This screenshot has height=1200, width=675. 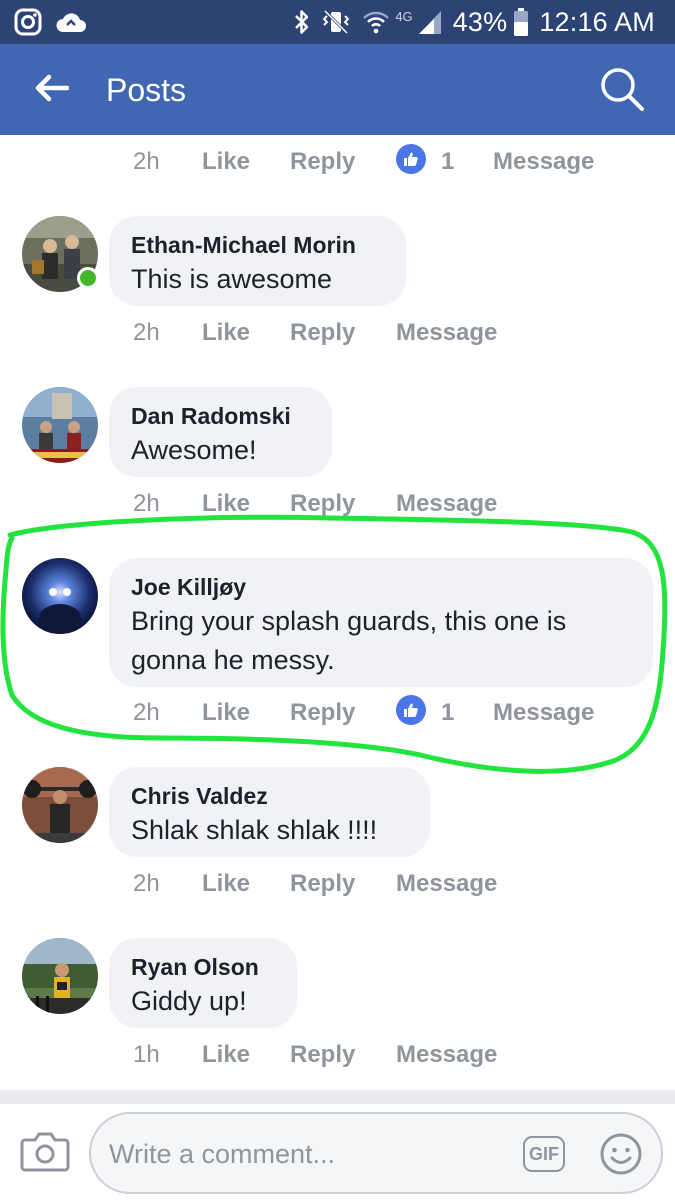 I want to click on app-bar: Posts, so click(x=337, y=89).